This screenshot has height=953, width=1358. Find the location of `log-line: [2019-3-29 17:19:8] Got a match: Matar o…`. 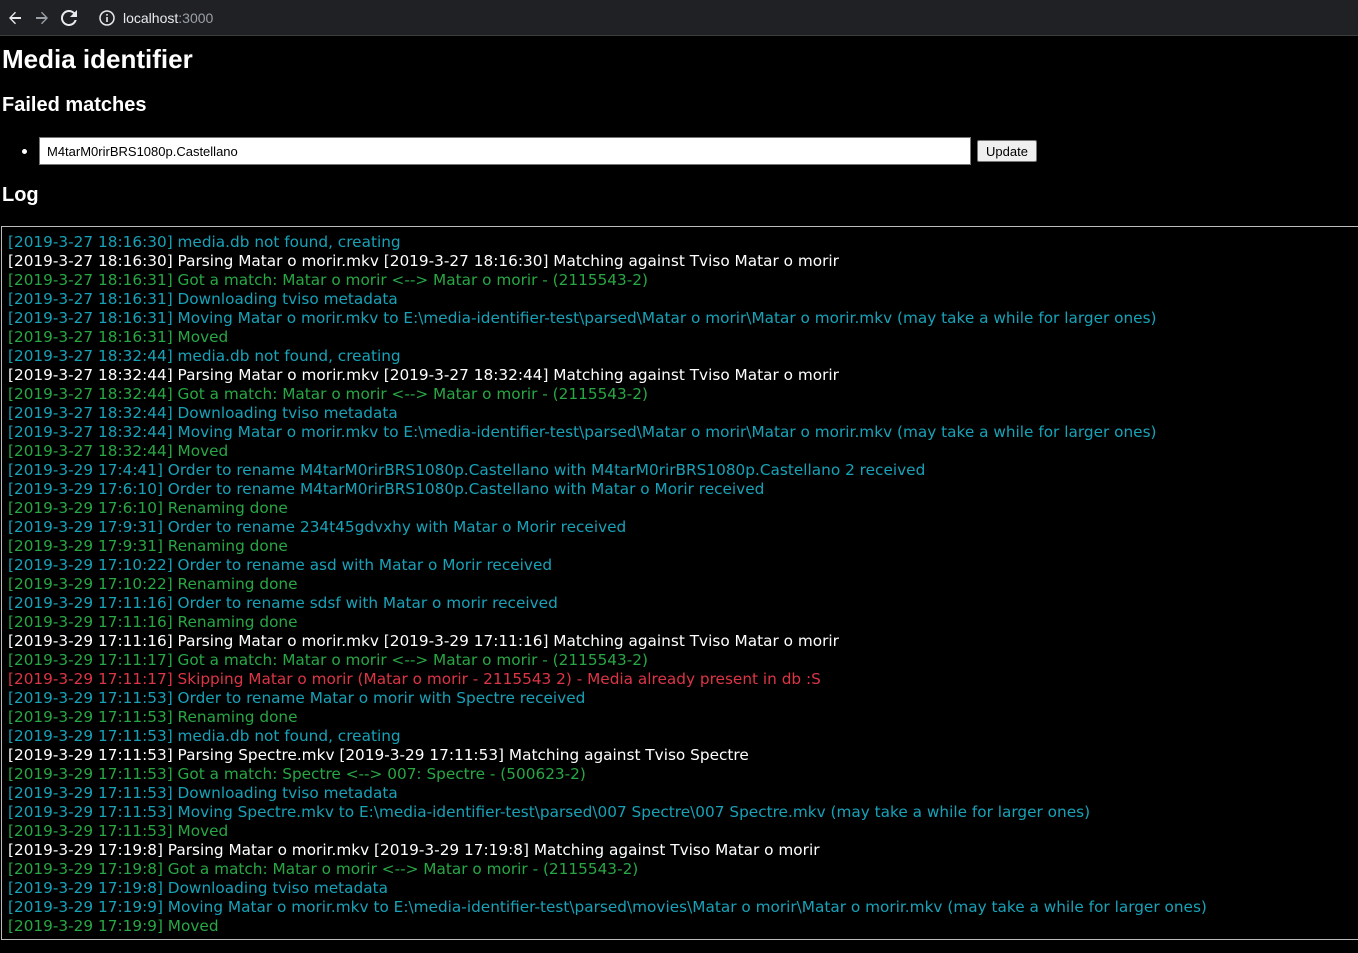

log-line: [2019-3-29 17:19:8] Got a match: Matar o… is located at coordinates (323, 869).